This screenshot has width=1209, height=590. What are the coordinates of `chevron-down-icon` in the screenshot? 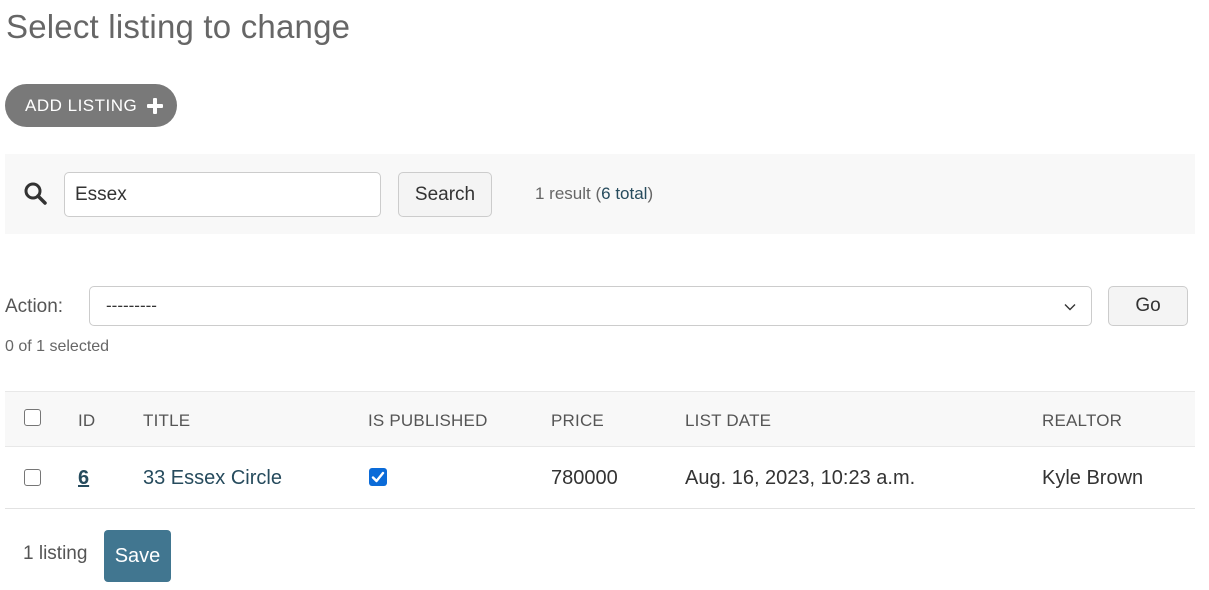 It's located at (1070, 307).